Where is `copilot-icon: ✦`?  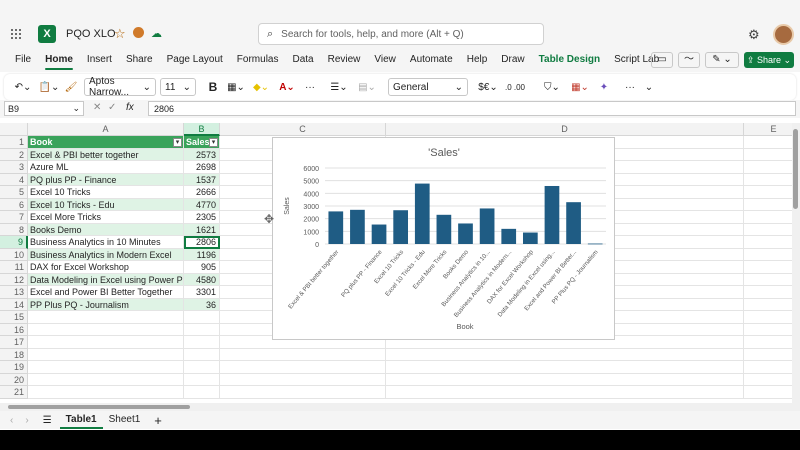
copilot-icon: ✦ is located at coordinates (604, 87).